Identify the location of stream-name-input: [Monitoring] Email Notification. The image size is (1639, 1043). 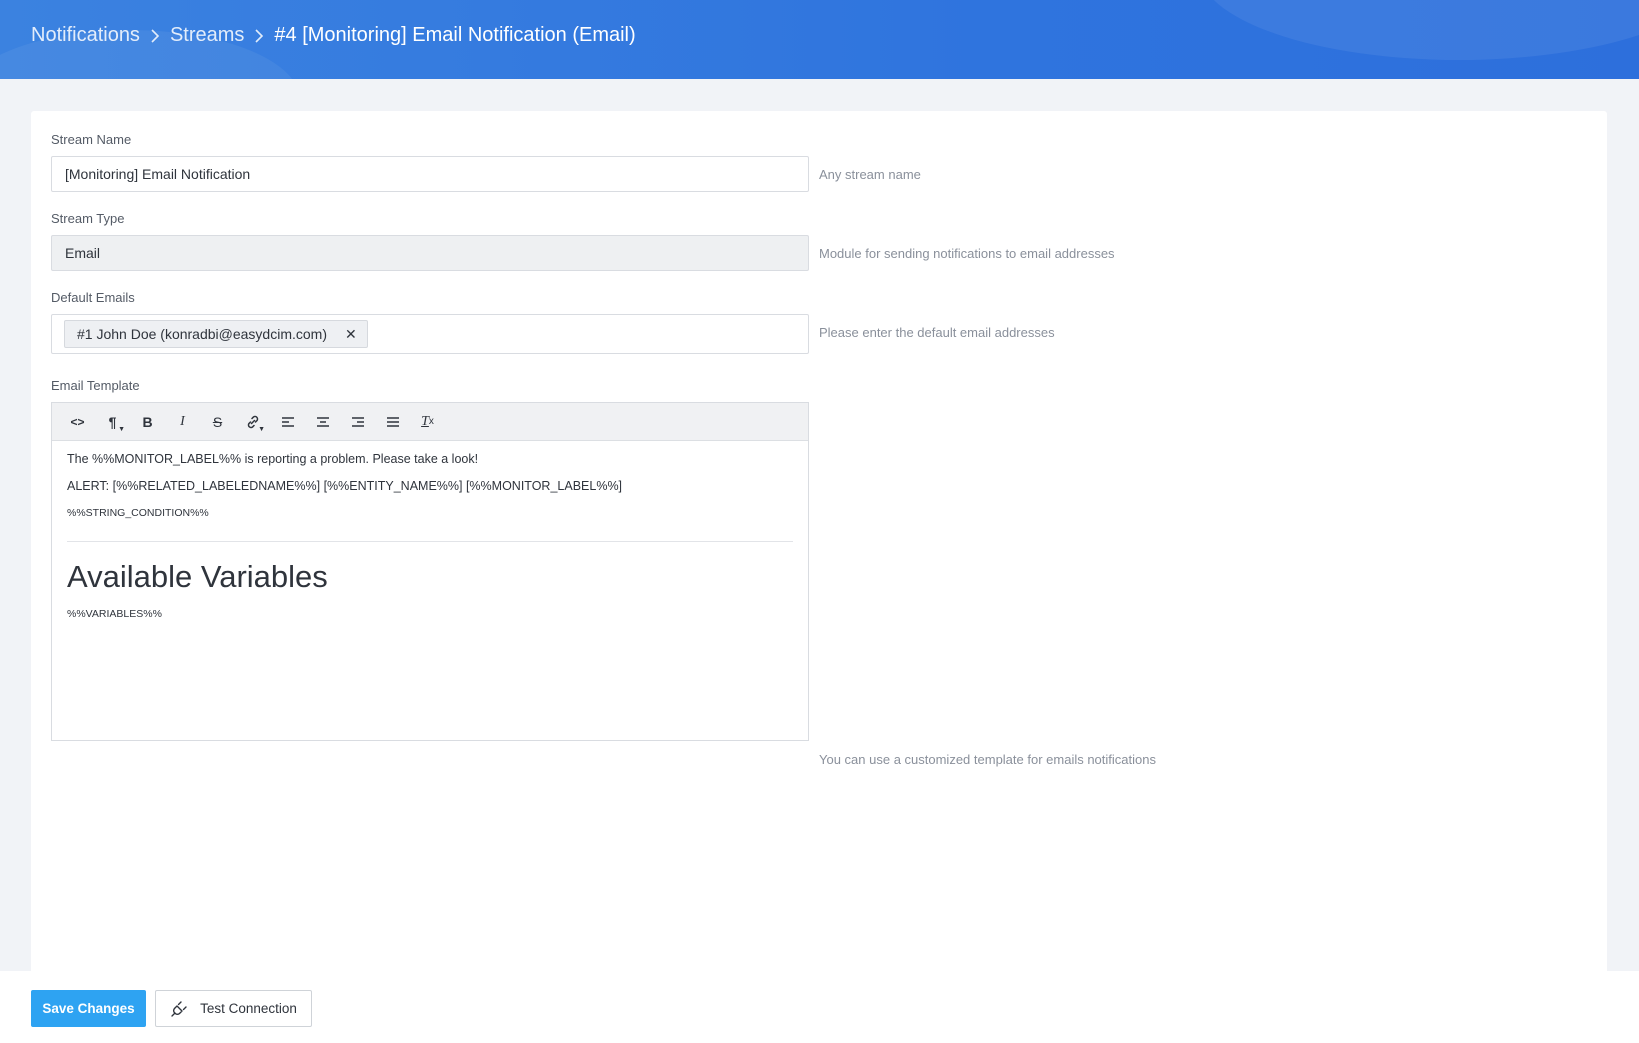
(430, 174).